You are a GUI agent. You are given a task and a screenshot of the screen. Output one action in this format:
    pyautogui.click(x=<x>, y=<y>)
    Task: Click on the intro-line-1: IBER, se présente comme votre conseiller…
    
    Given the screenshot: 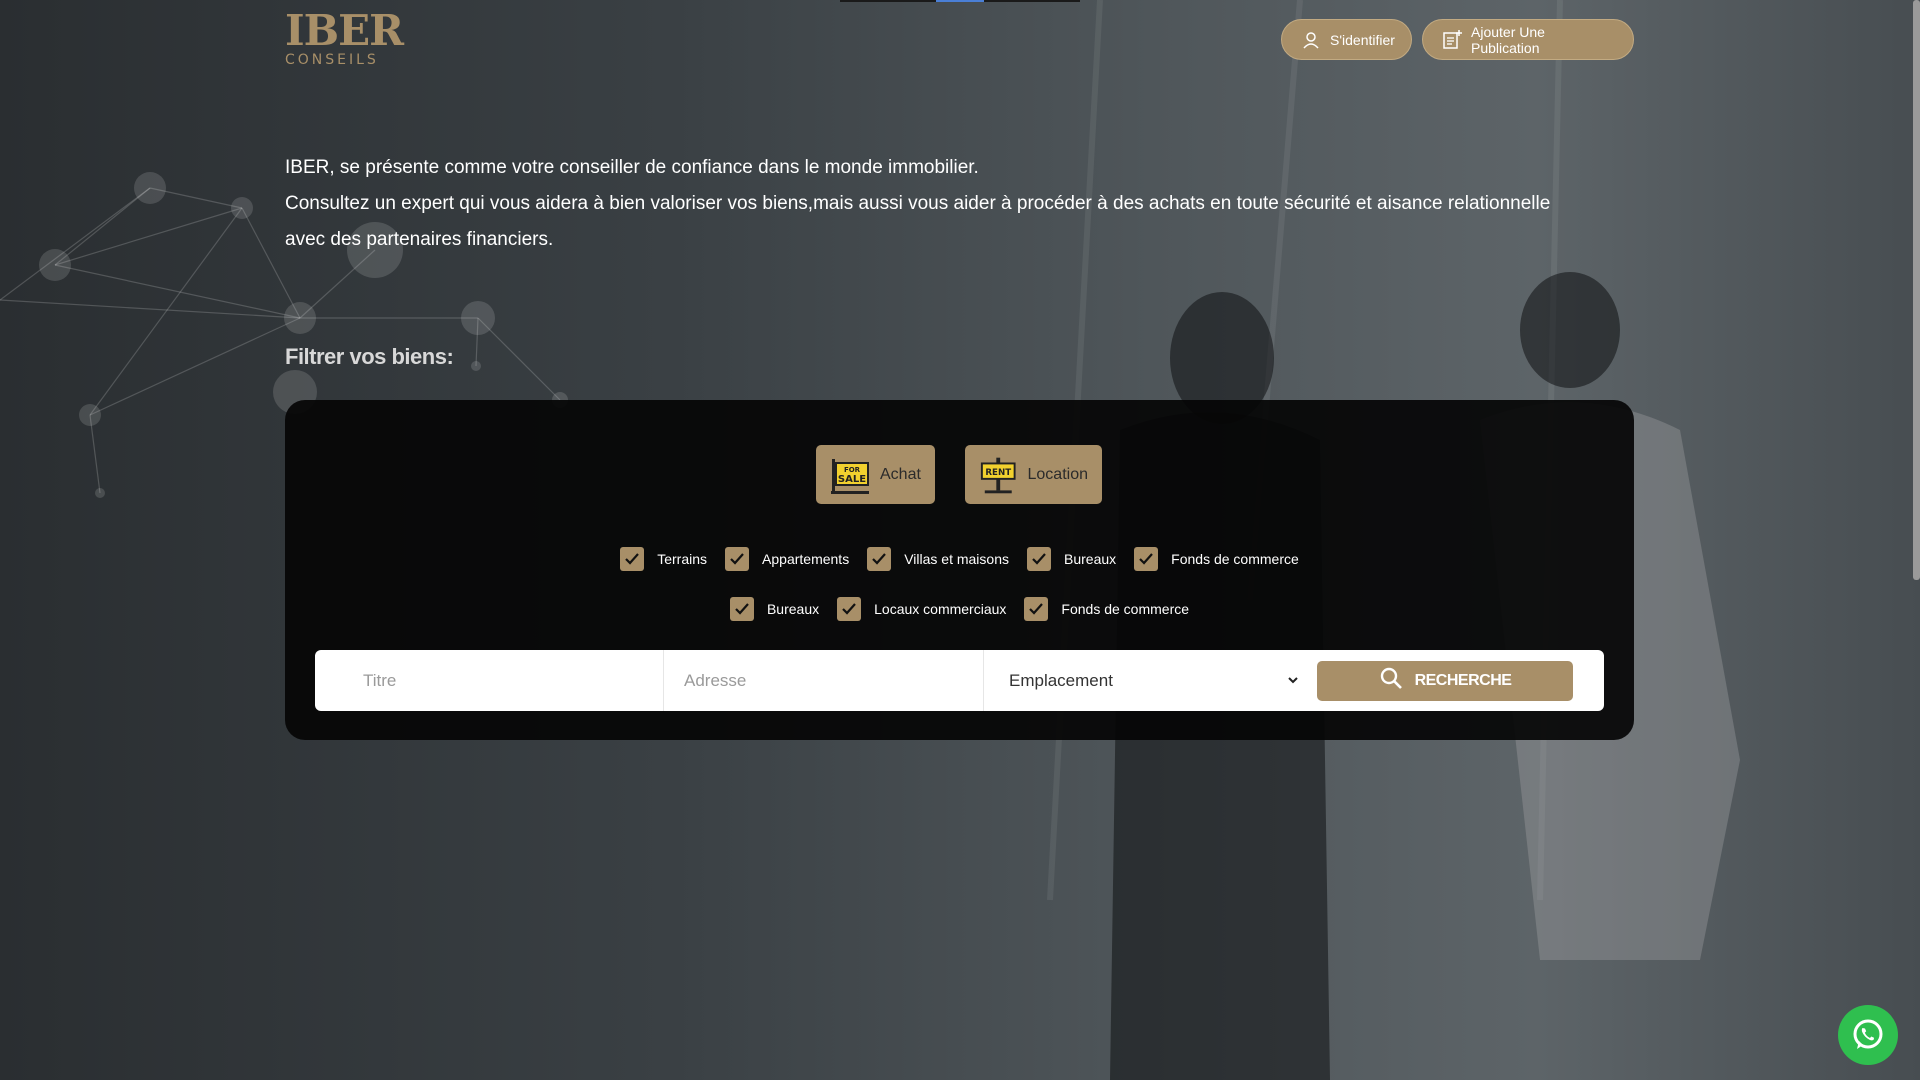 What is the action you would take?
    pyautogui.click(x=632, y=167)
    